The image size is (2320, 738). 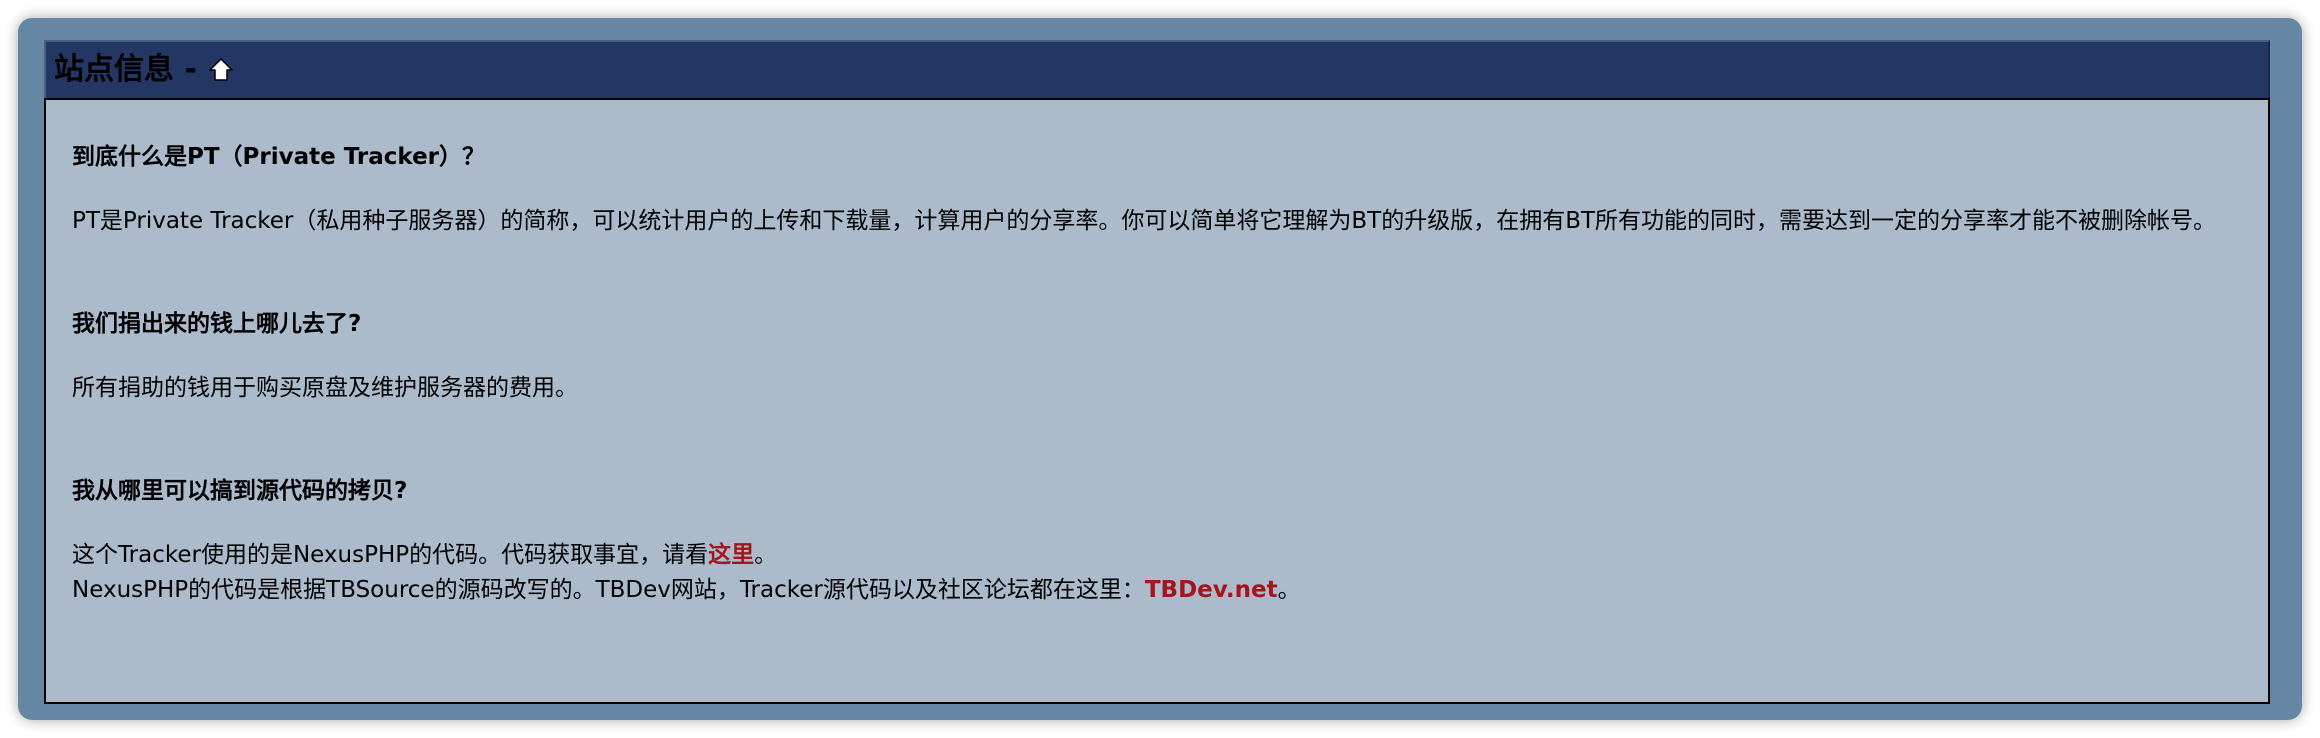 What do you see at coordinates (1211, 590) in the screenshot?
I see `tbdev-link: TBDev.net` at bounding box center [1211, 590].